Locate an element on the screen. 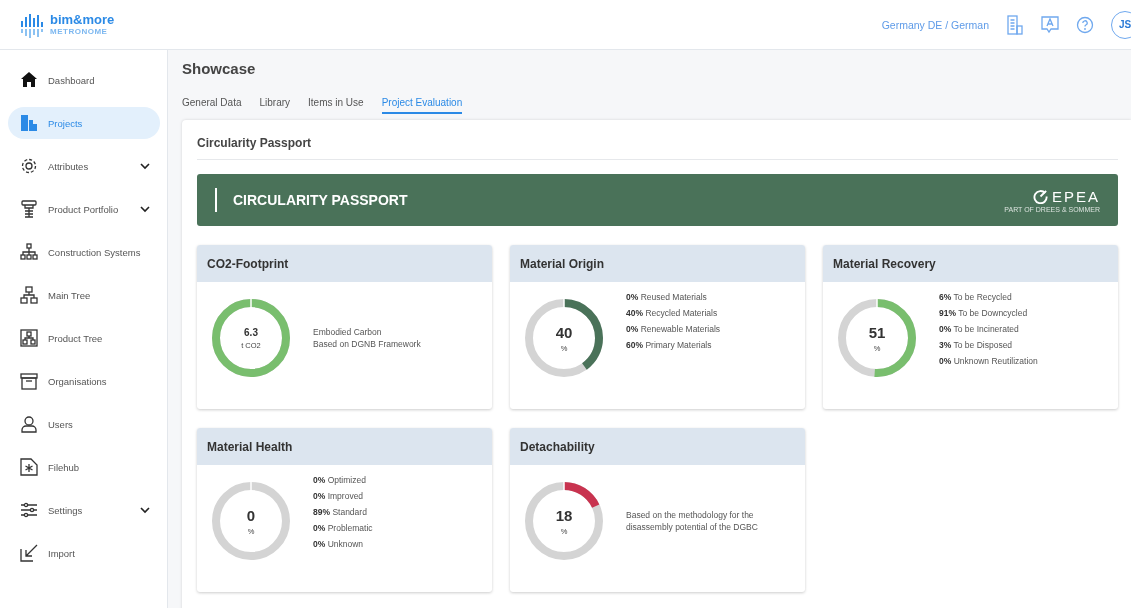 The image size is (1131, 608). legend-item: 0% Optimized is located at coordinates (340, 480).